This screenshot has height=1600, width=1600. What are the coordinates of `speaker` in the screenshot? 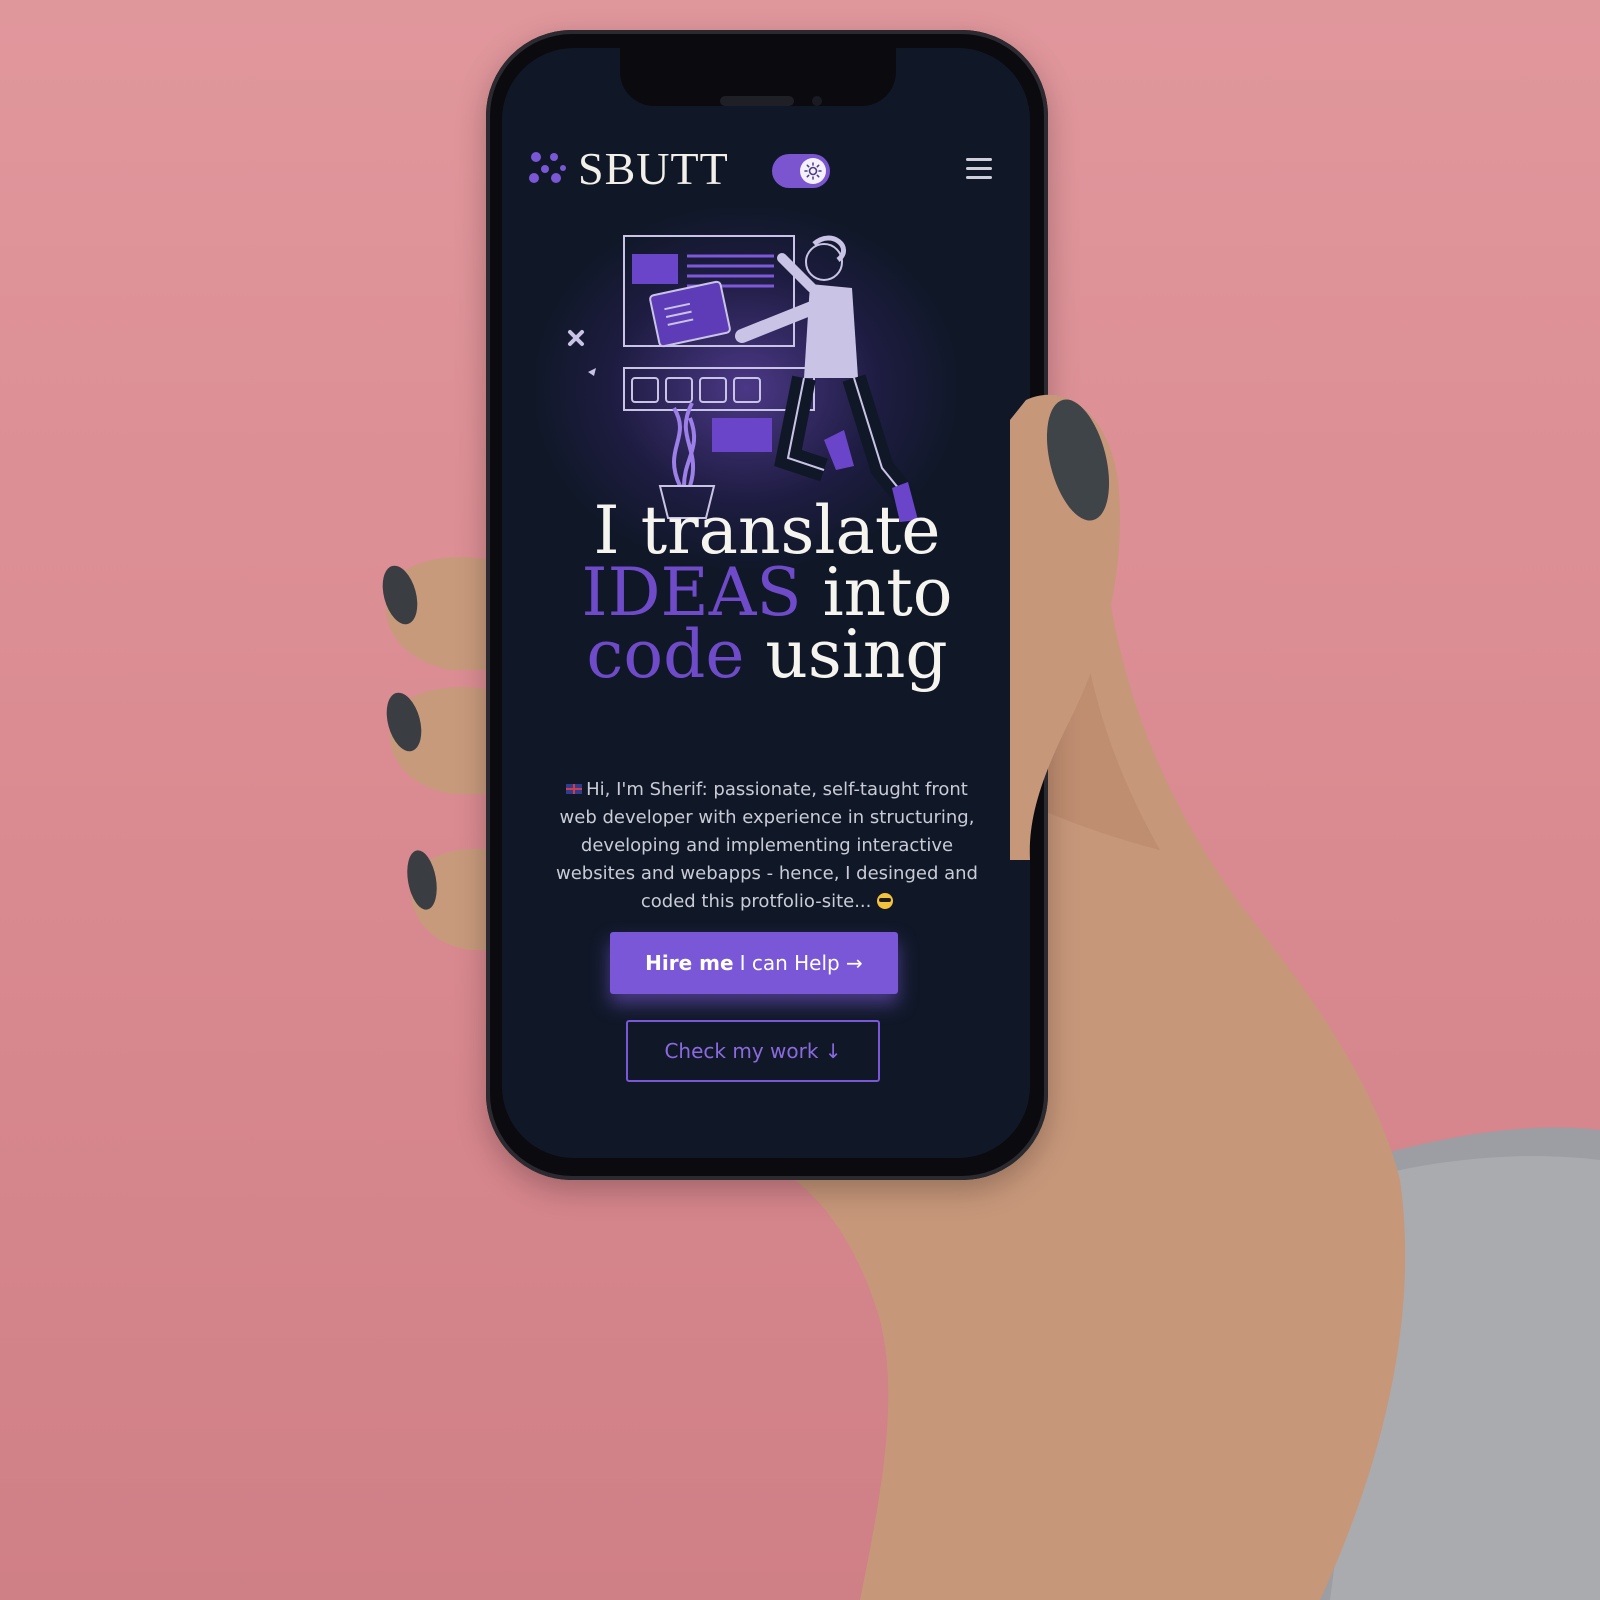 It's located at (757, 101).